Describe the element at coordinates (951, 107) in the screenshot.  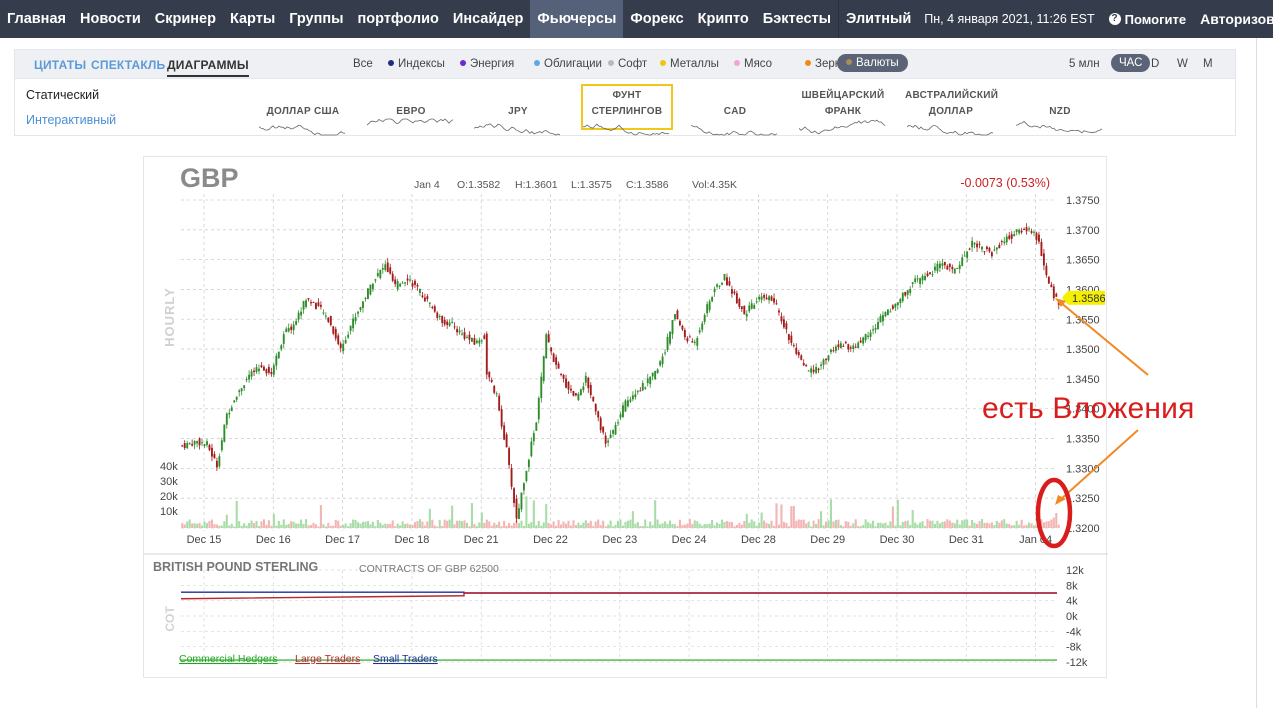
I see `currency-thumbnail: АВСТРАЛИЙСКИЙ ДОЛЛАР` at that location.